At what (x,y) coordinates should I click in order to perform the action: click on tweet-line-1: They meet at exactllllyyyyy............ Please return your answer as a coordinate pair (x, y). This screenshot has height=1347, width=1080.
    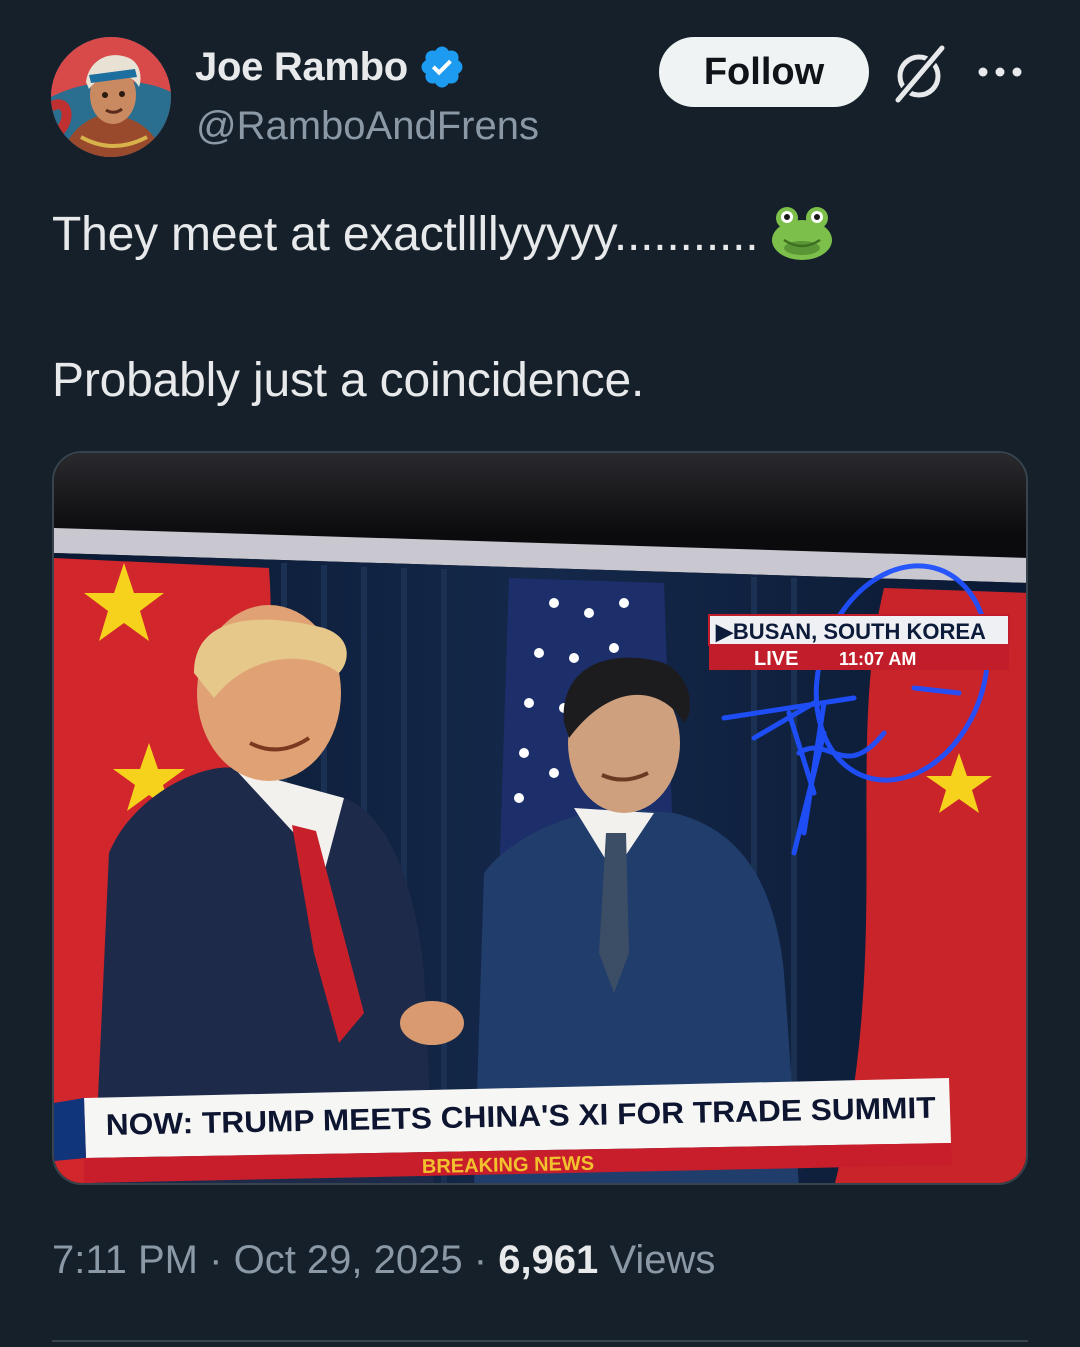
    Looking at the image, I should click on (542, 235).